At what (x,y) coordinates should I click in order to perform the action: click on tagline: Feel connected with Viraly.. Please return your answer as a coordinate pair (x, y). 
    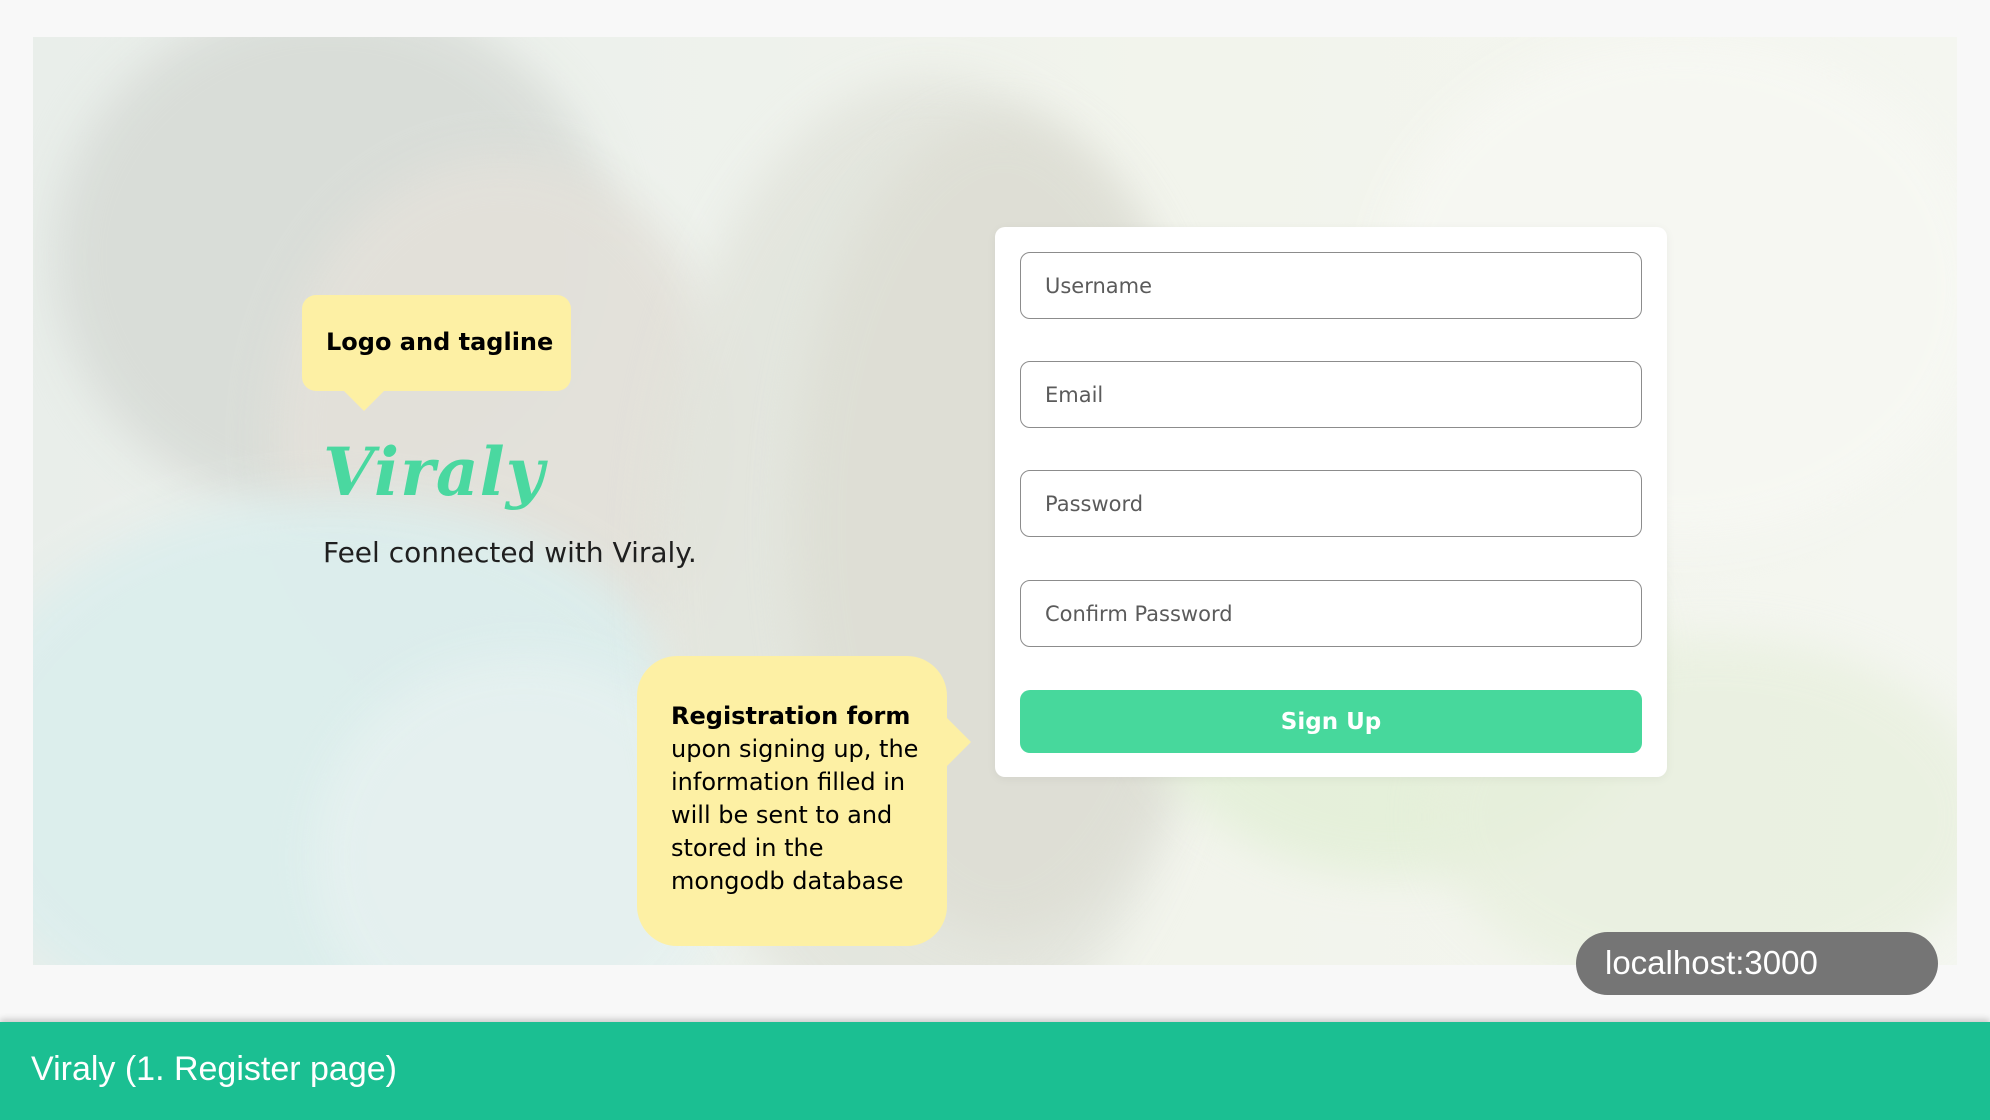
    Looking at the image, I should click on (510, 552).